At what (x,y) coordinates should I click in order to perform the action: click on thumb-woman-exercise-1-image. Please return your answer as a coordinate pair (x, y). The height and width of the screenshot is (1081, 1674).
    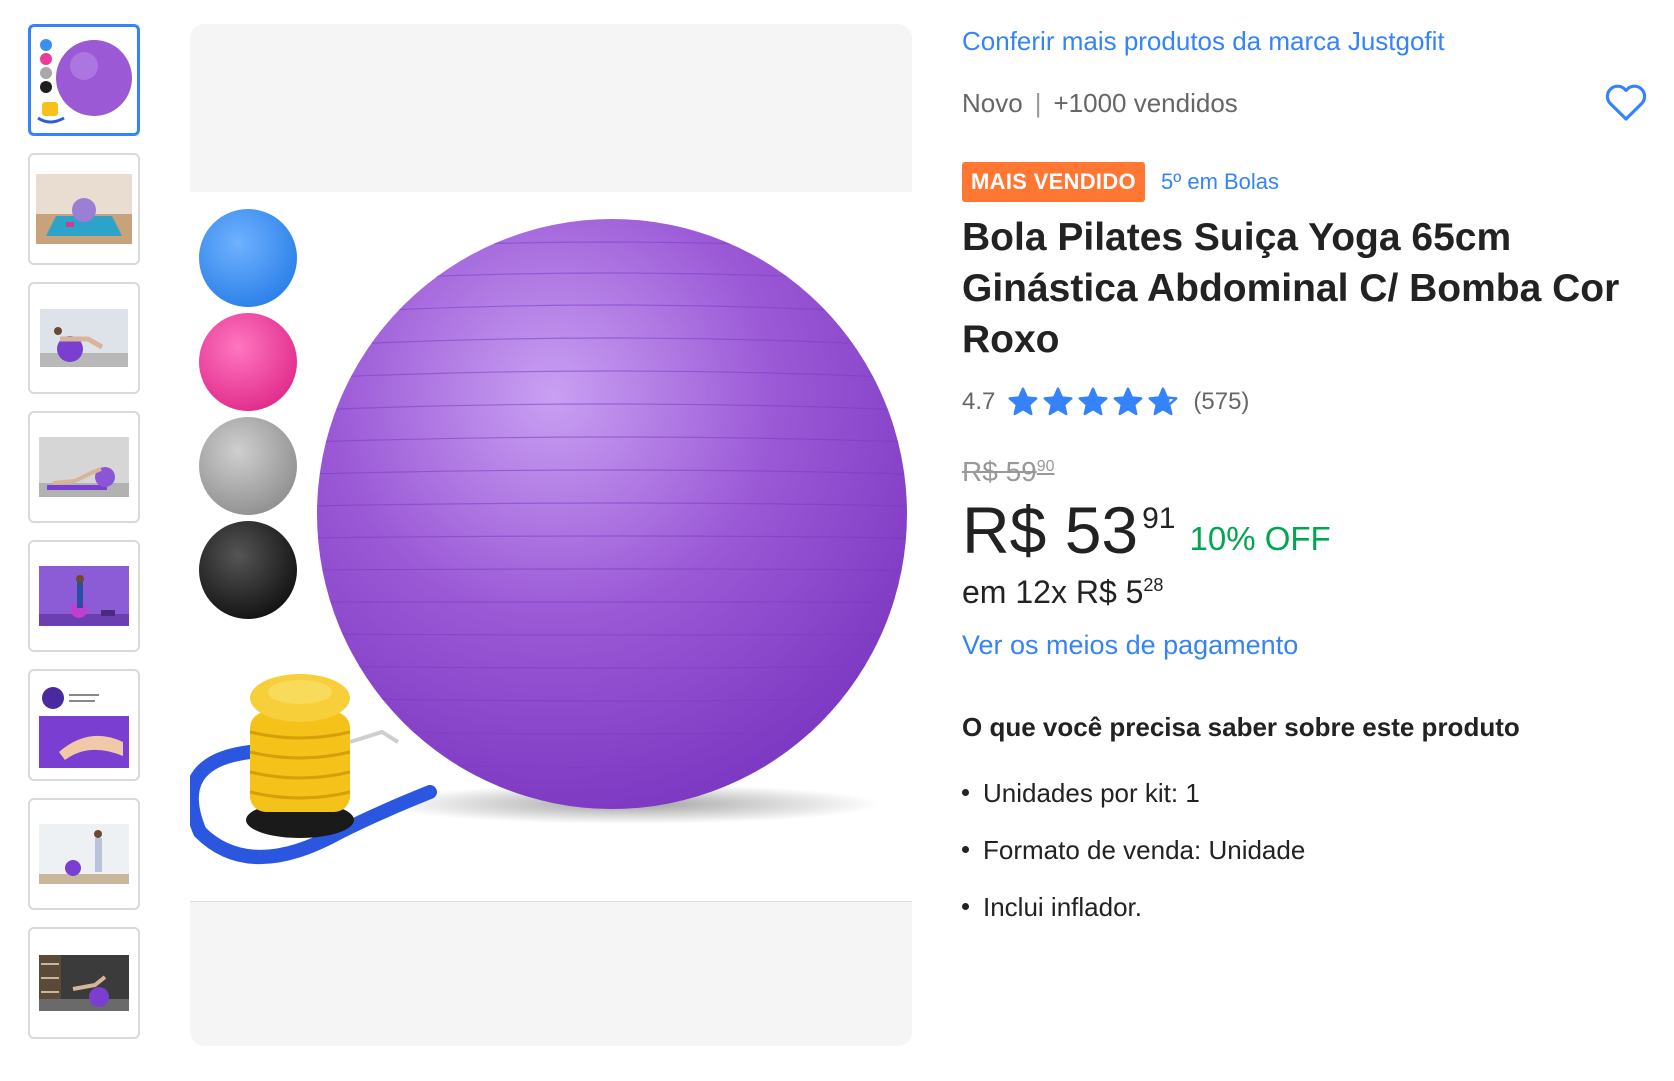
    Looking at the image, I should click on (84, 338).